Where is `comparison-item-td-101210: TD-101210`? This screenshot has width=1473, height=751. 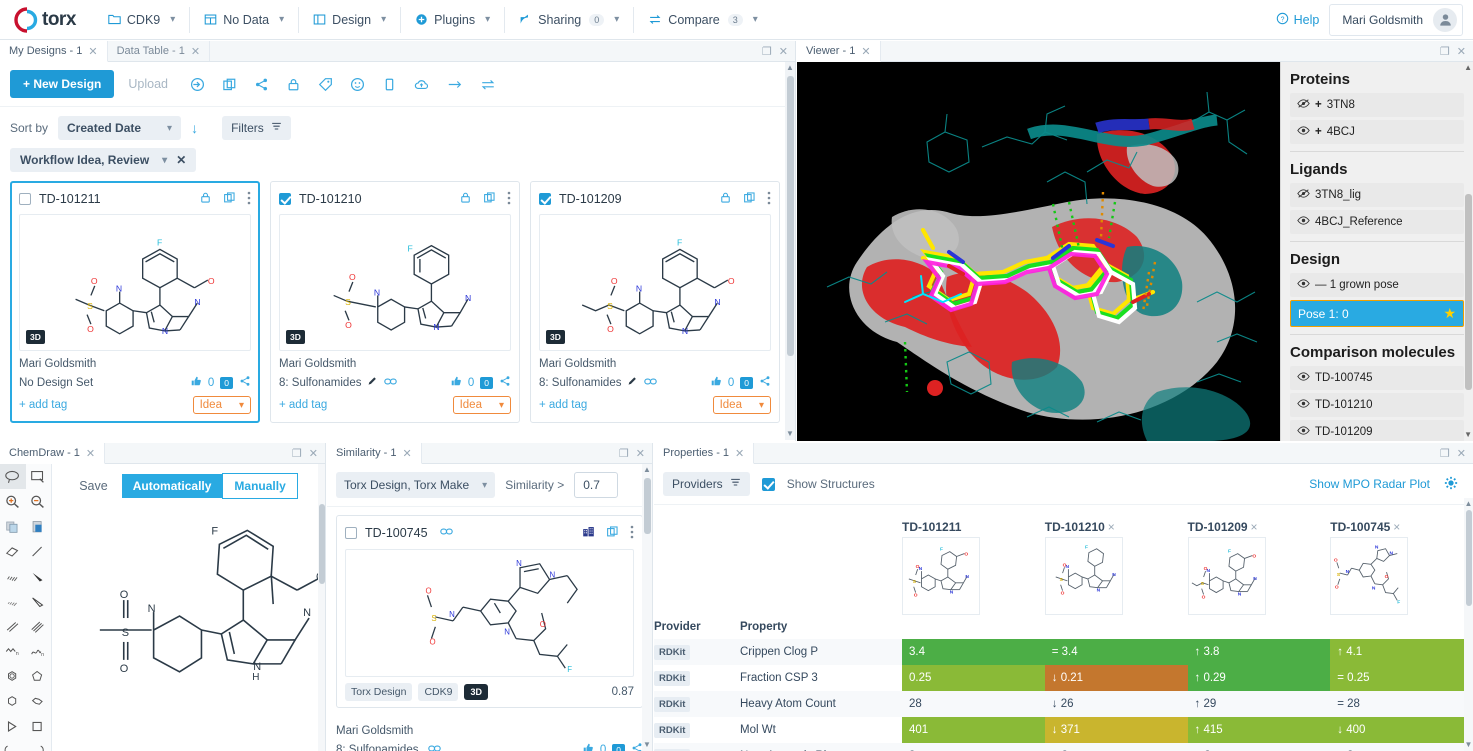
comparison-item-td-101210: TD-101210 is located at coordinates (1377, 405).